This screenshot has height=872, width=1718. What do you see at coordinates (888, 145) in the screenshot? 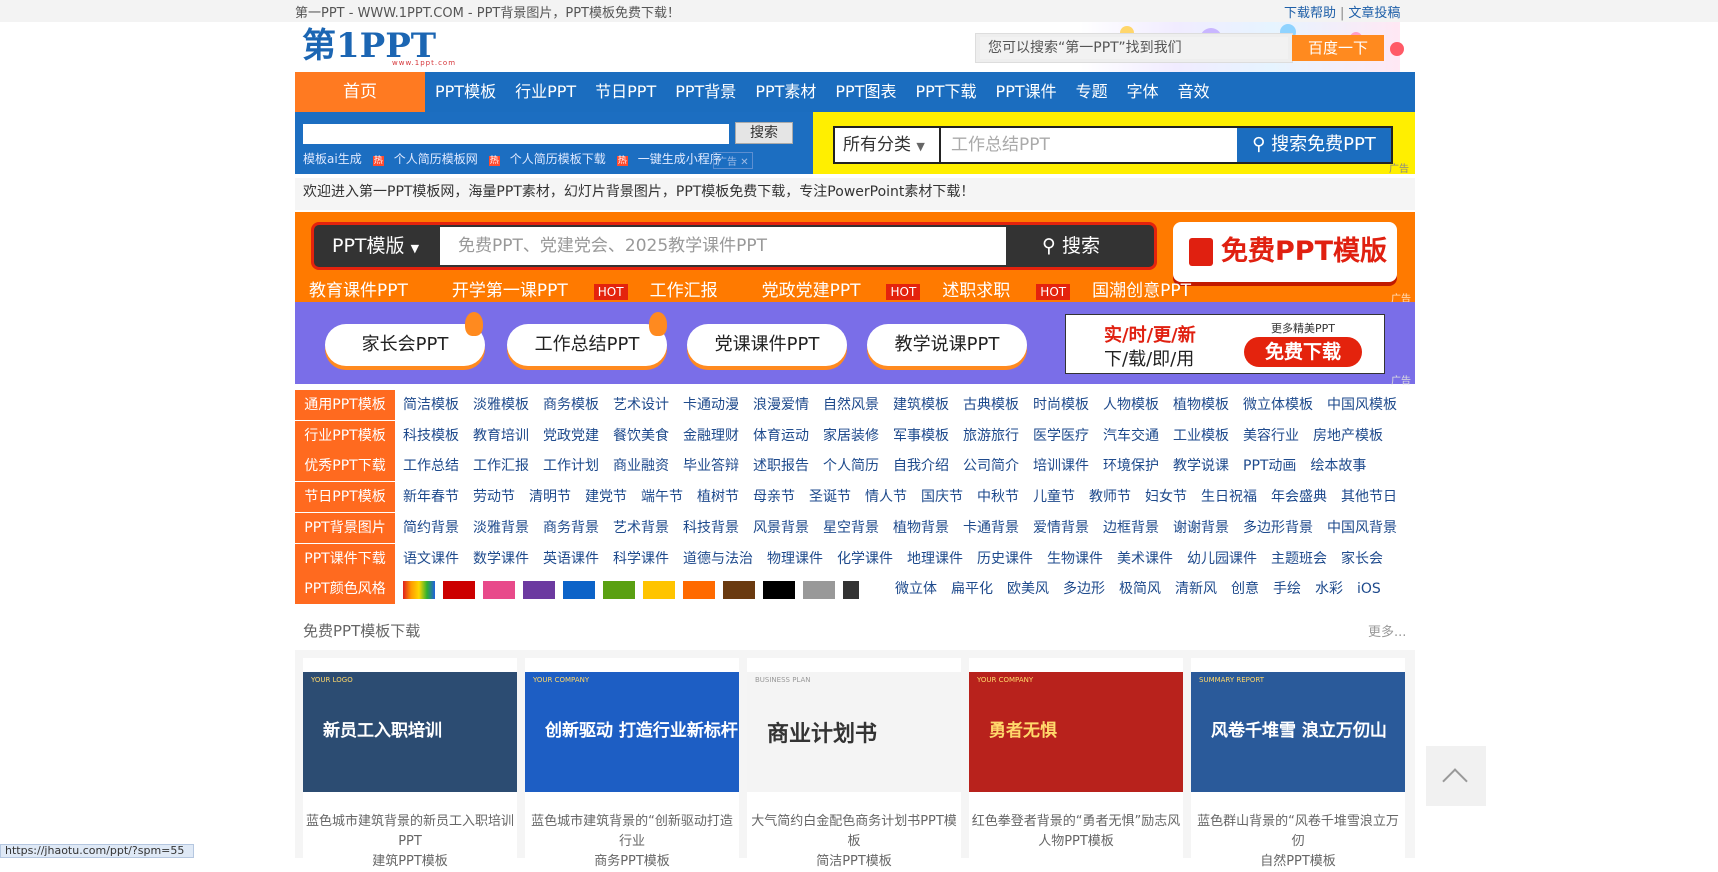
I see `category-select: 所有分类 ▼` at bounding box center [888, 145].